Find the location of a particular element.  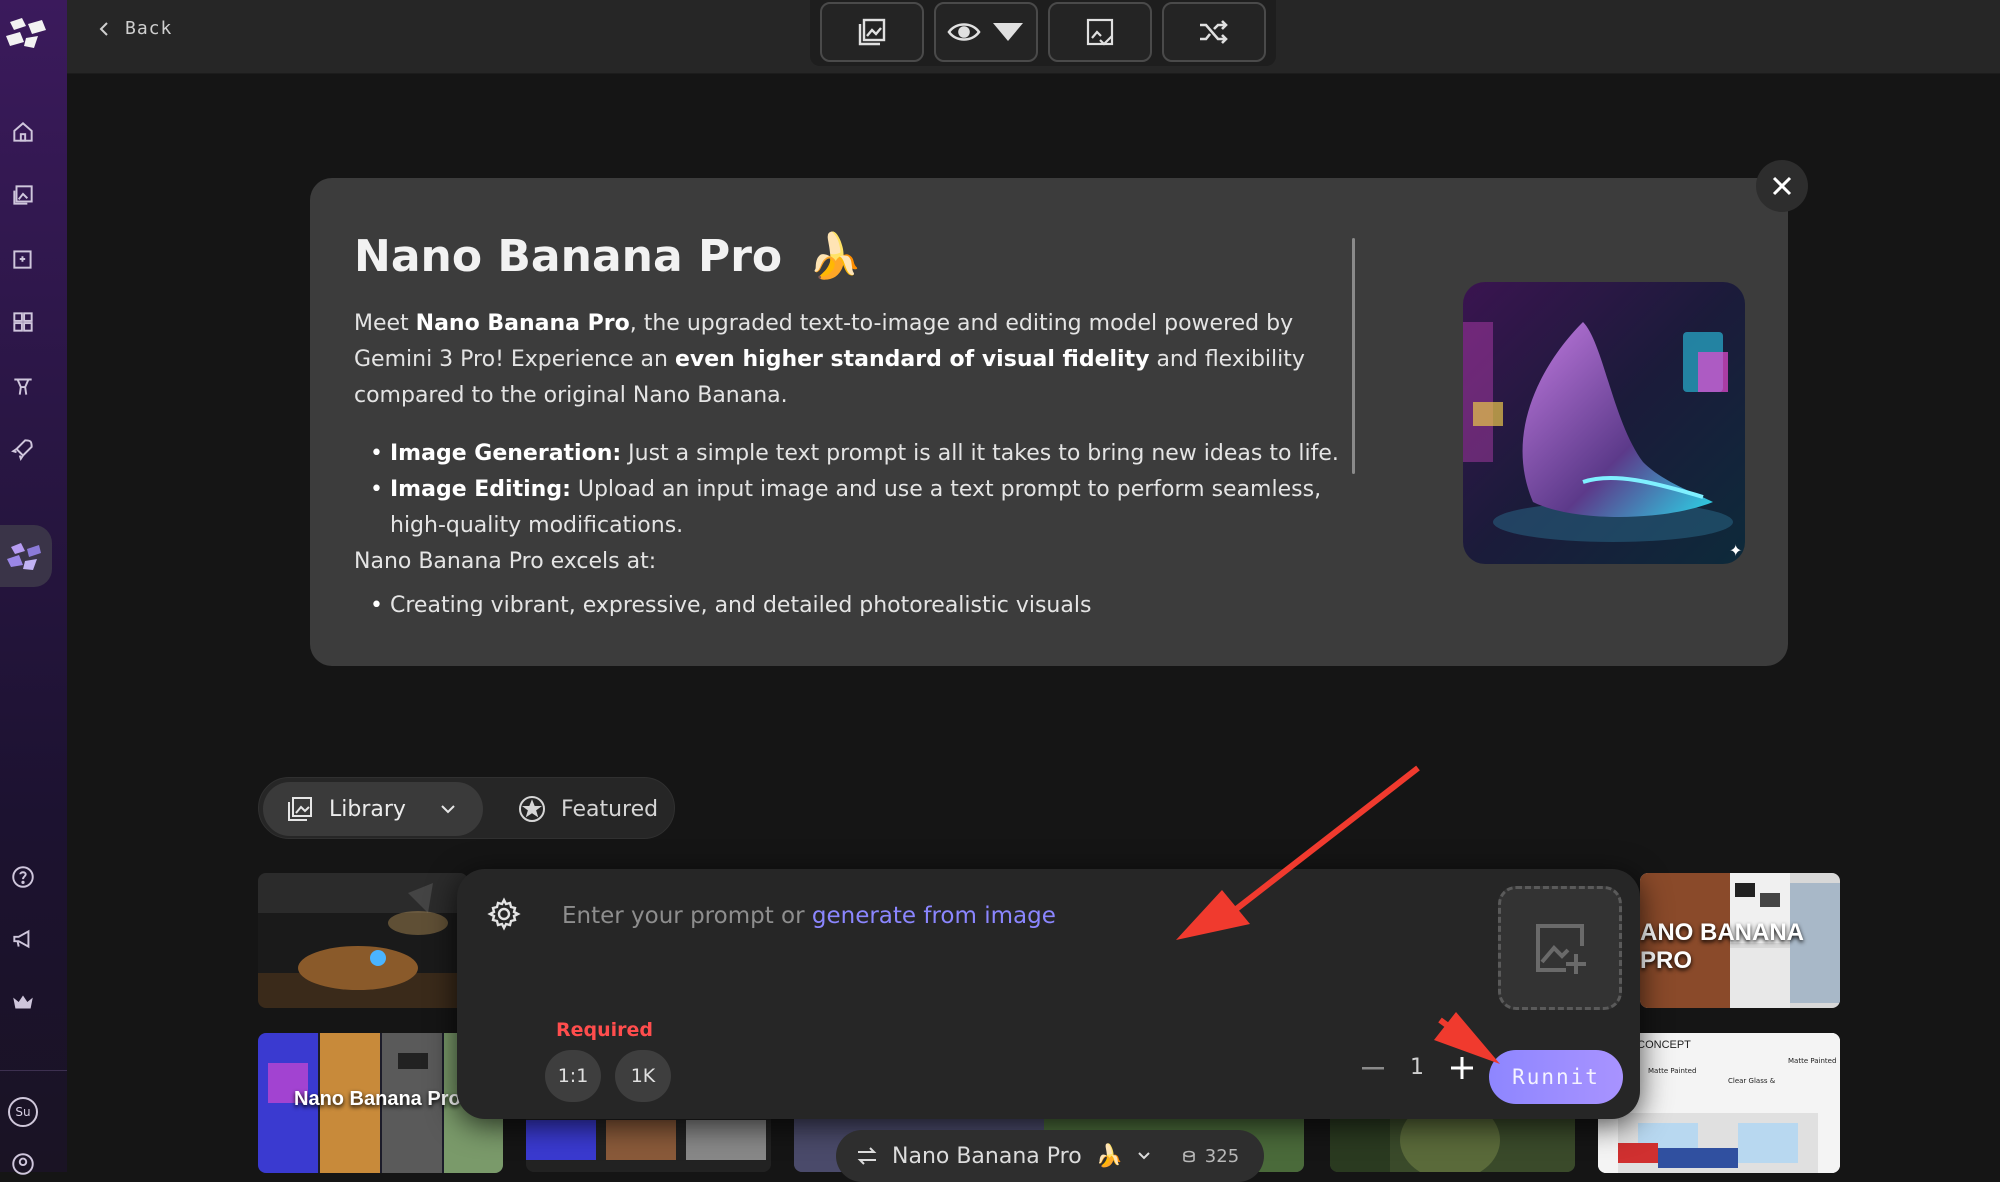

star-icon is located at coordinates (532, 809).